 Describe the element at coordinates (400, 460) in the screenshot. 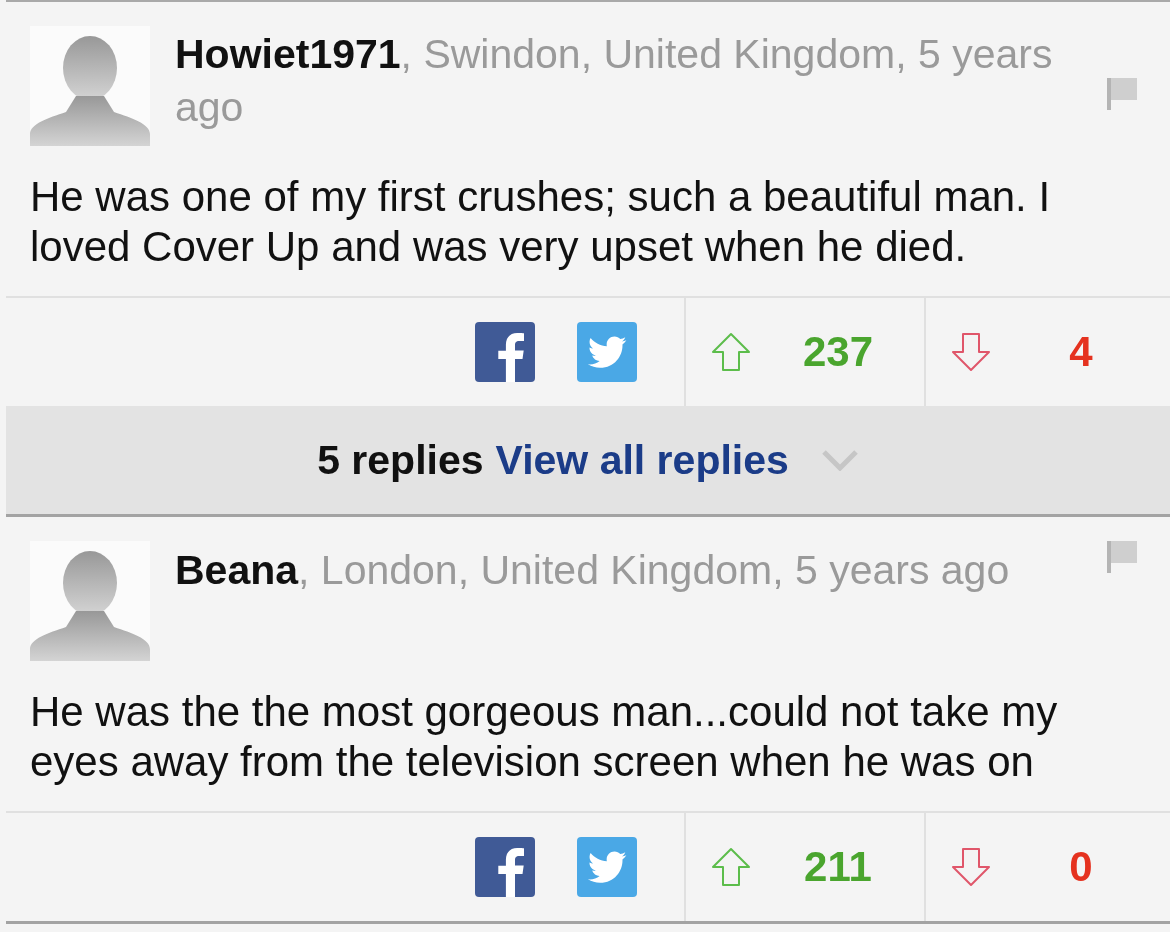

I see `reply-count: 5 replies` at that location.